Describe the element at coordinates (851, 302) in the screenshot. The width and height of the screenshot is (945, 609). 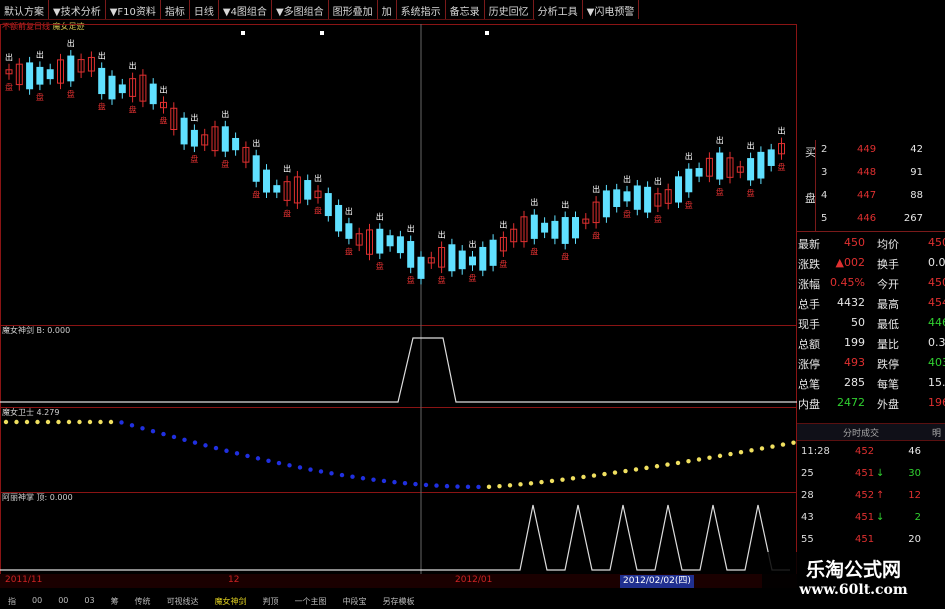
I see `quote-value: 4432` at that location.